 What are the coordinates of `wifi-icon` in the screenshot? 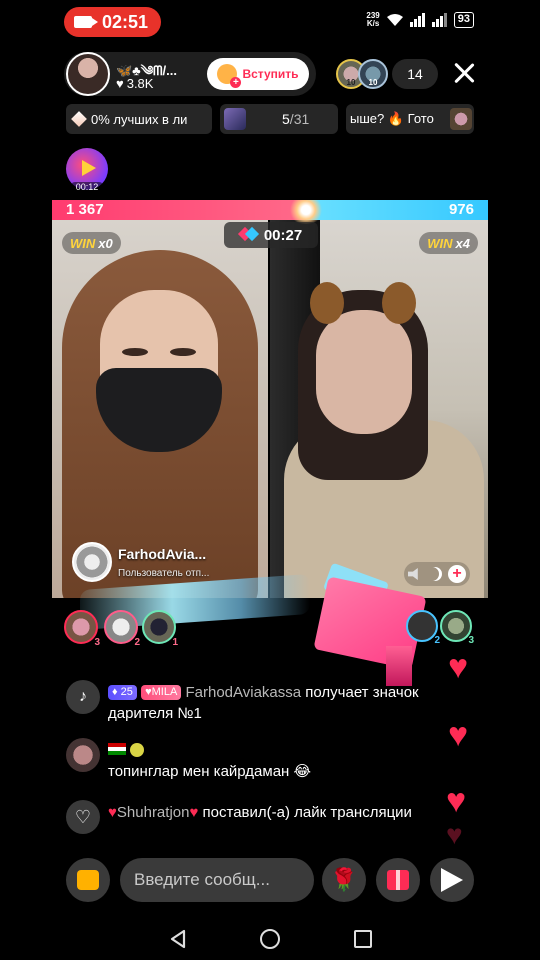 It's located at (394, 20).